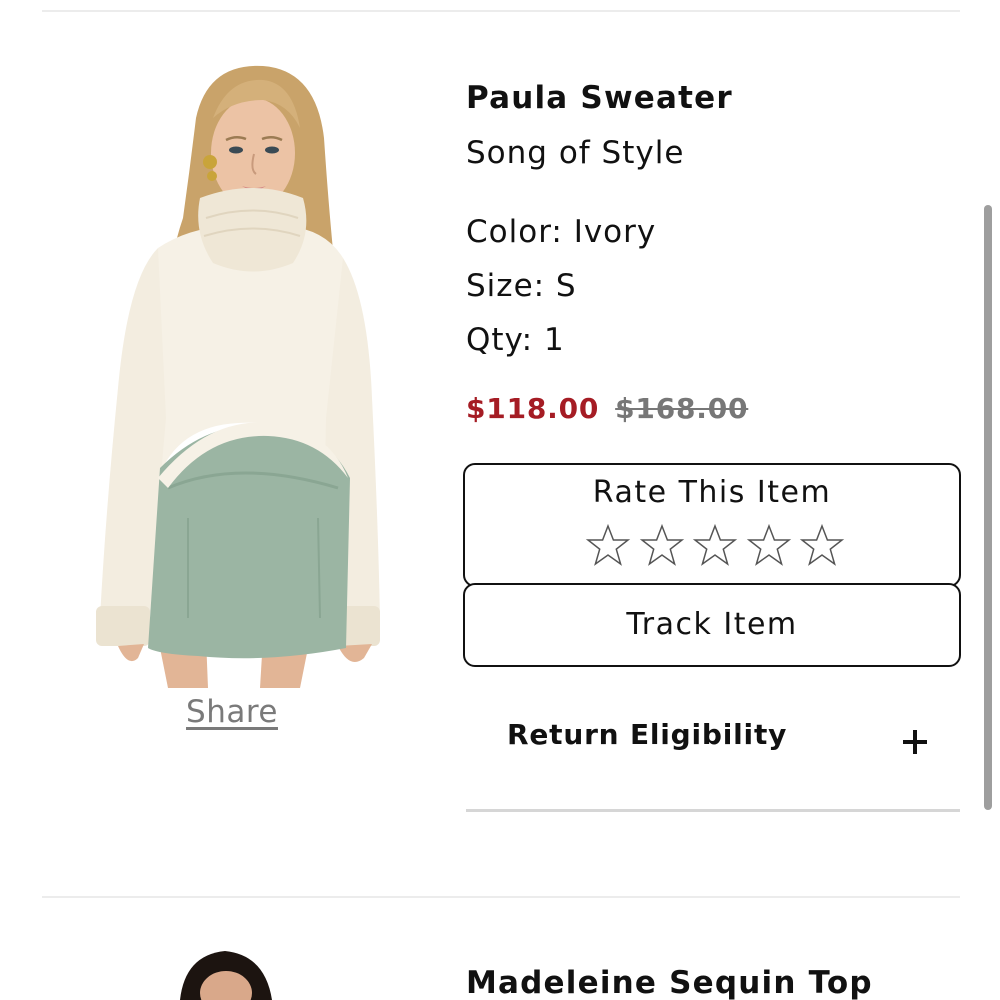 This screenshot has height=1000, width=1000. Describe the element at coordinates (501, 11) in the screenshot. I see `top-divider` at that location.